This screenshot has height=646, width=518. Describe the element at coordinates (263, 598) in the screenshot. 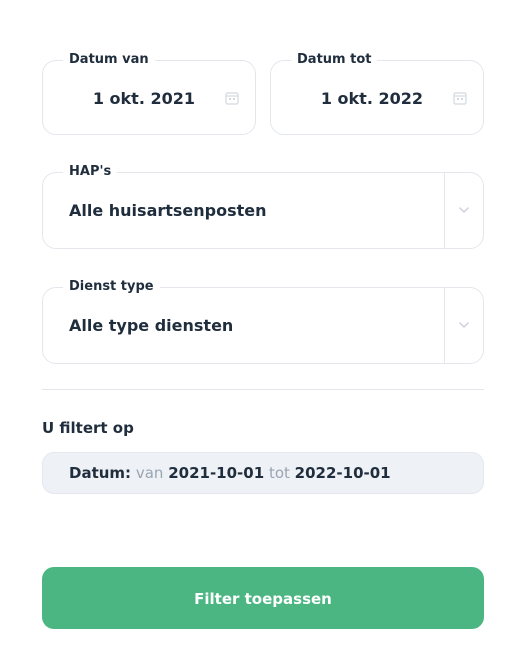

I see `apply-filter-button: Filter toepassen` at that location.